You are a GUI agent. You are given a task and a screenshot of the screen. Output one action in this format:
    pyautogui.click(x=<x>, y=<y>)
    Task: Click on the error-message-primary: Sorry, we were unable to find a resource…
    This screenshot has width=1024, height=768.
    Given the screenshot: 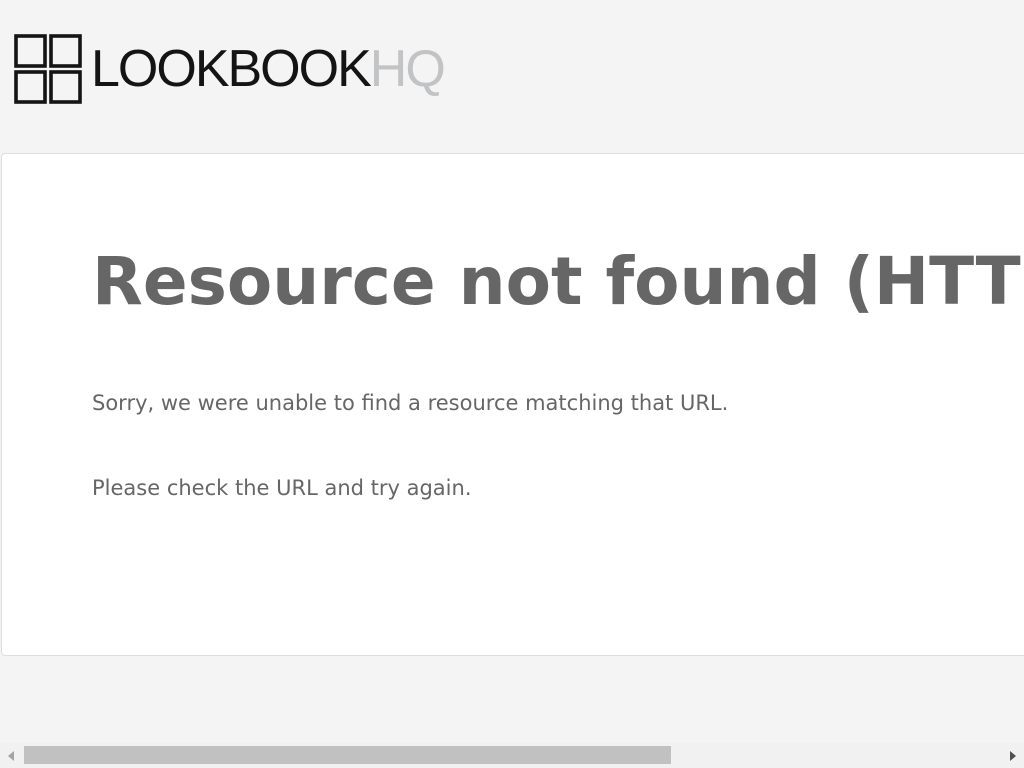 What is the action you would take?
    pyautogui.click(x=410, y=403)
    